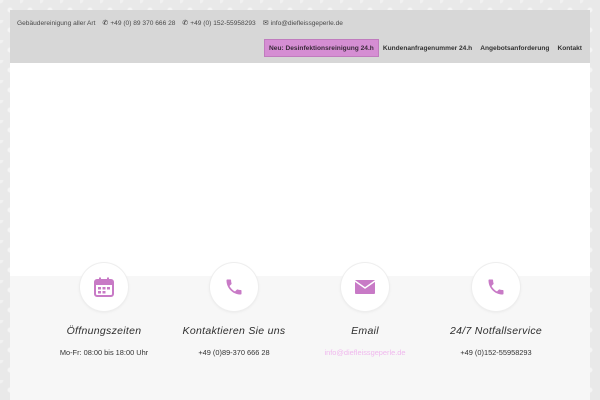 The width and height of the screenshot is (600, 400). I want to click on nav-item-kundenanfragenummer: Kundenanfragenummer 24.h, so click(427, 48).